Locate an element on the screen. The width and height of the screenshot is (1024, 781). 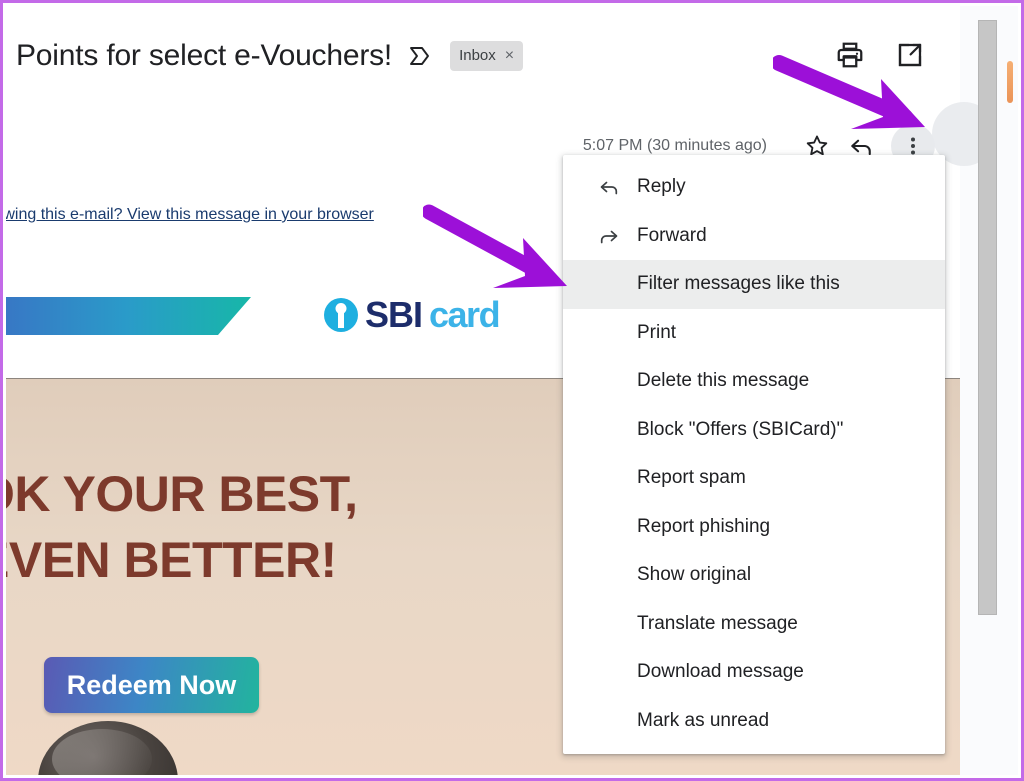
page-title: Points for select e-Vouchers! is located at coordinates (204, 55).